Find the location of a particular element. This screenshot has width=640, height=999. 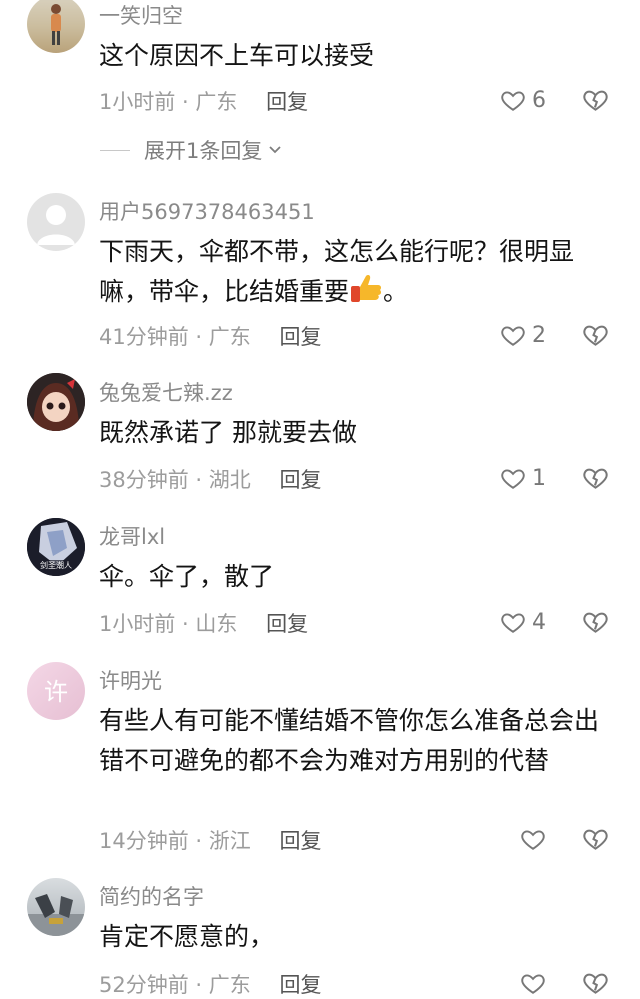

username: 许明光 is located at coordinates (130, 680).